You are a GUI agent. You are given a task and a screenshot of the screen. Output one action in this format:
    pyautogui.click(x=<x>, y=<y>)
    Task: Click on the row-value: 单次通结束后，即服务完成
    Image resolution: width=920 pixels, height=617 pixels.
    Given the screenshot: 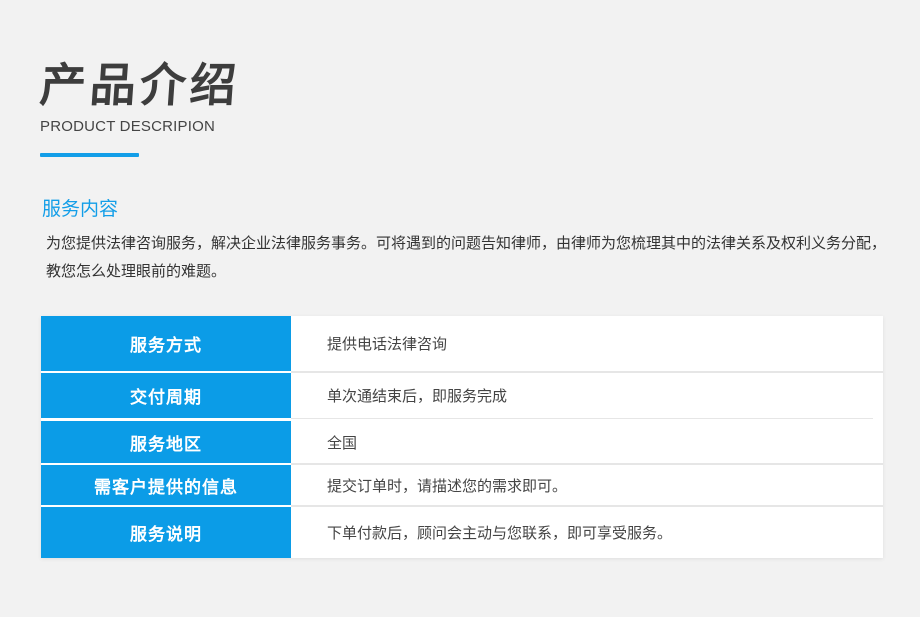 What is the action you would take?
    pyautogui.click(x=417, y=396)
    